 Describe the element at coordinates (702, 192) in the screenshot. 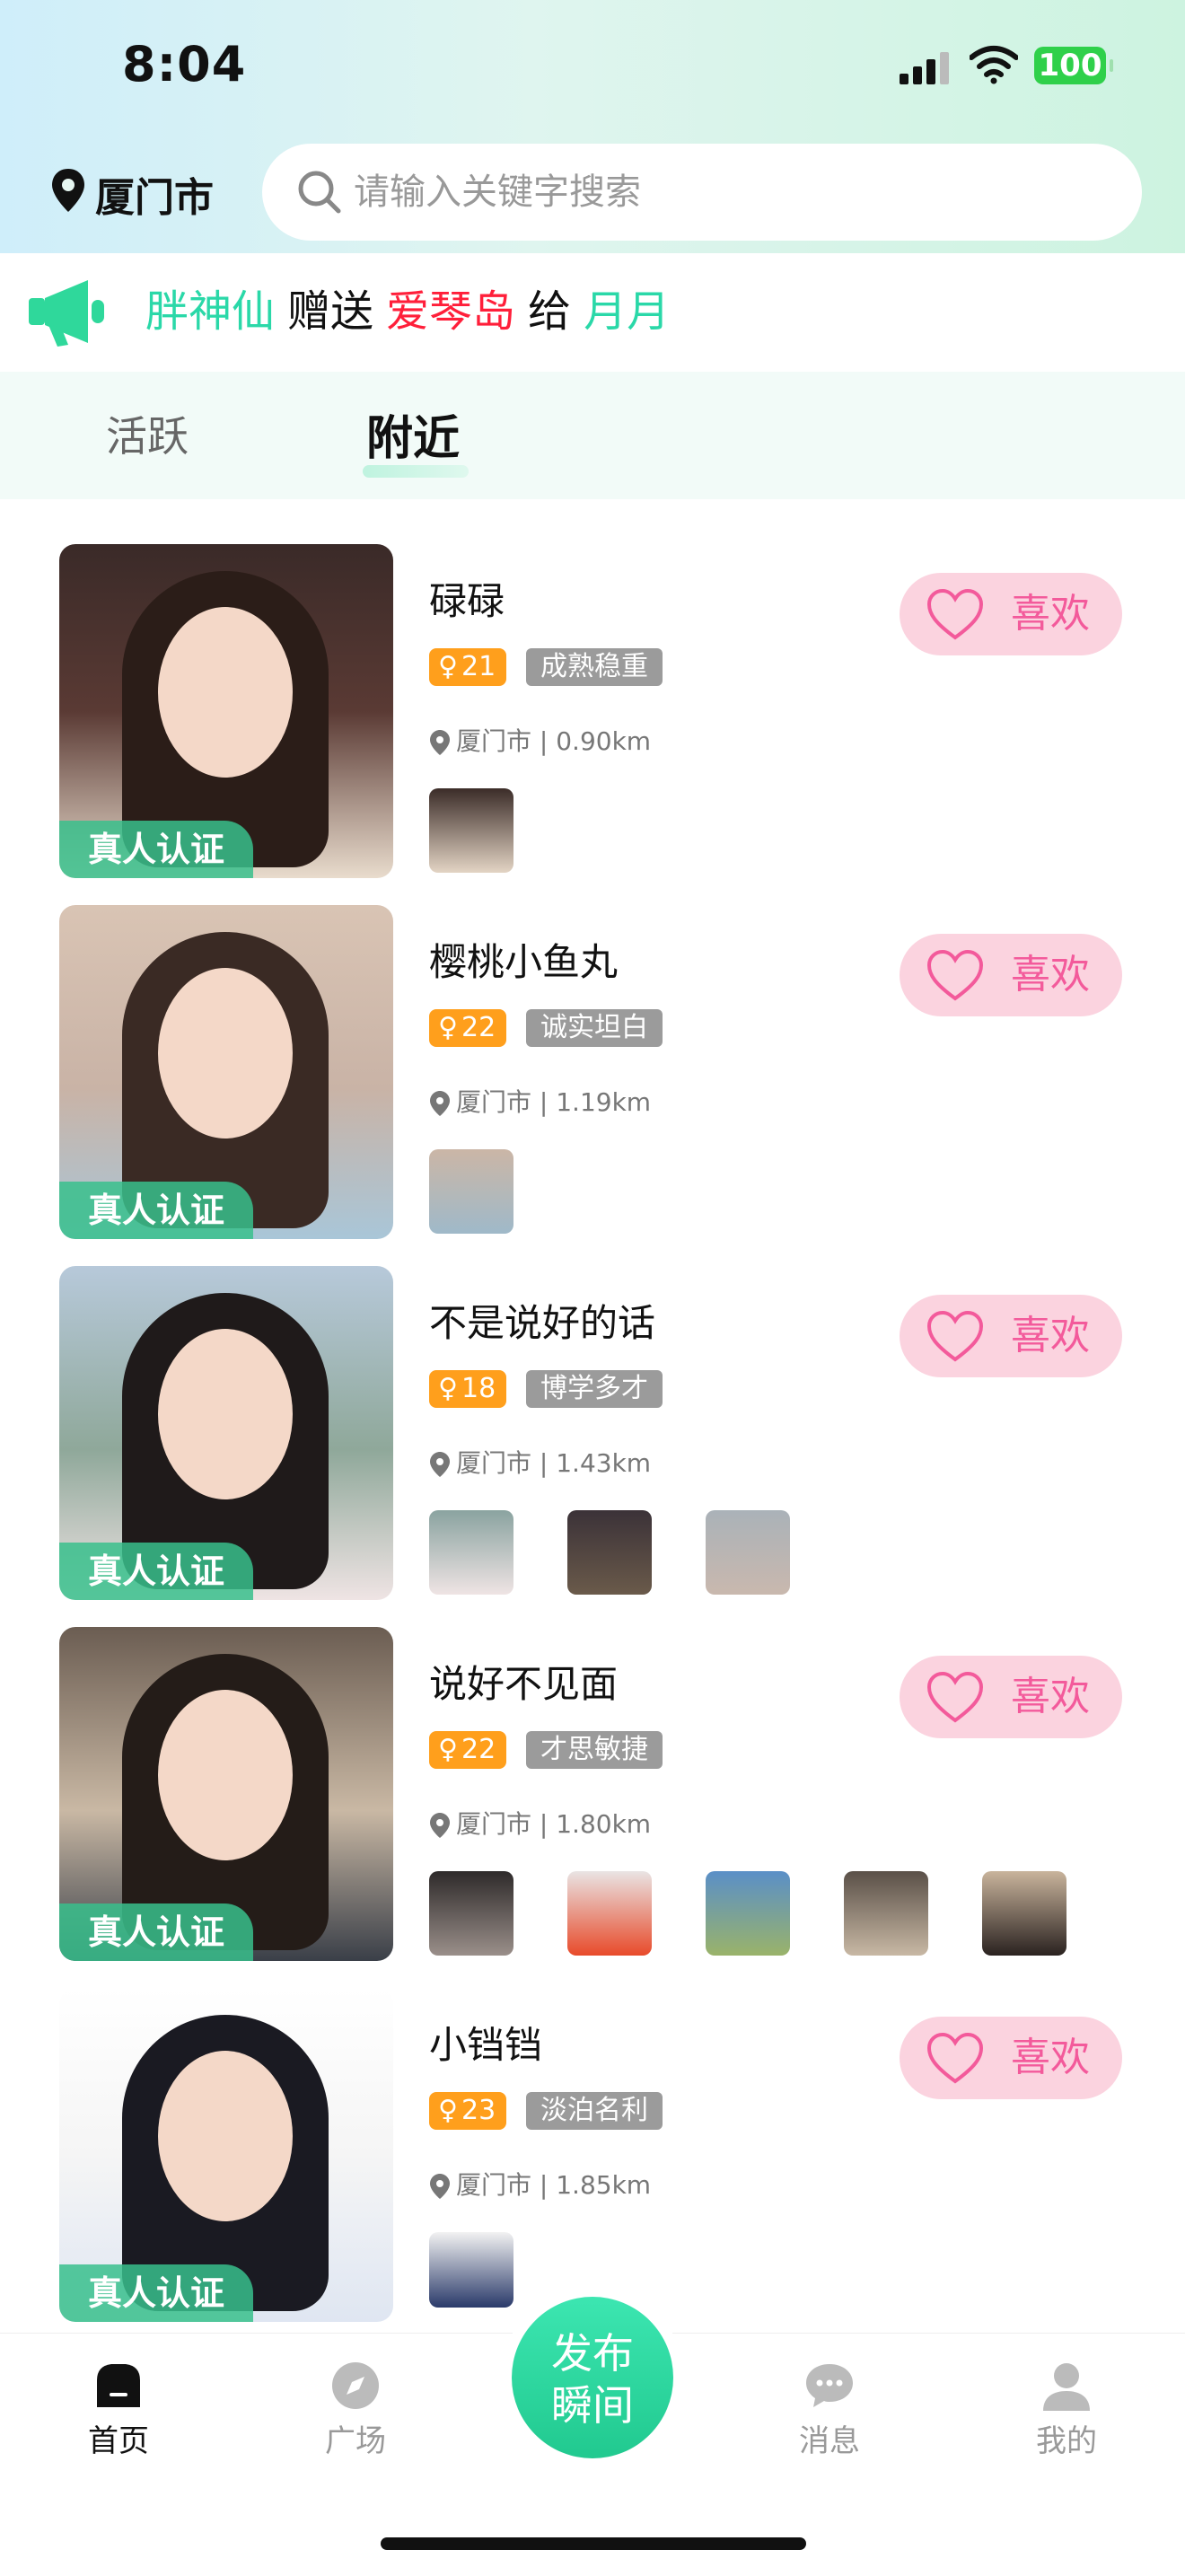

I see `search-input: 请输入关键字搜索` at that location.